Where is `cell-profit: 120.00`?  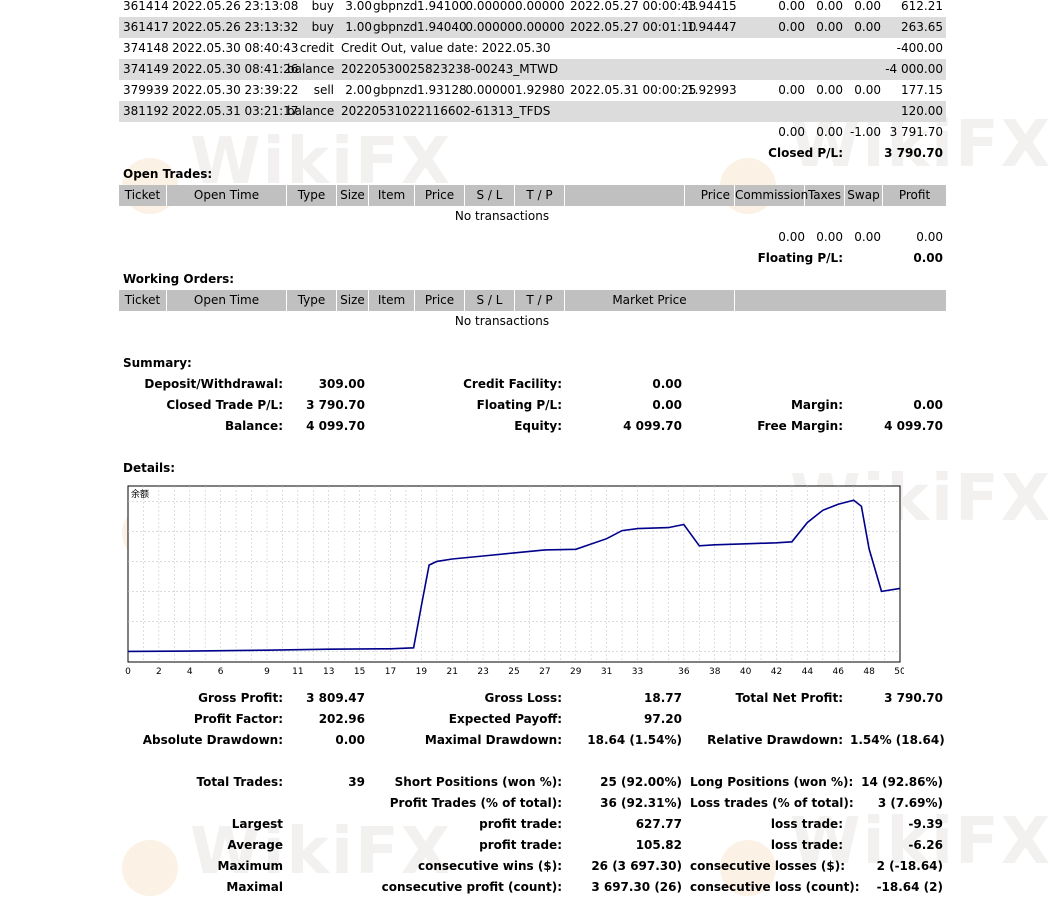
cell-profit: 120.00 is located at coordinates (922, 111).